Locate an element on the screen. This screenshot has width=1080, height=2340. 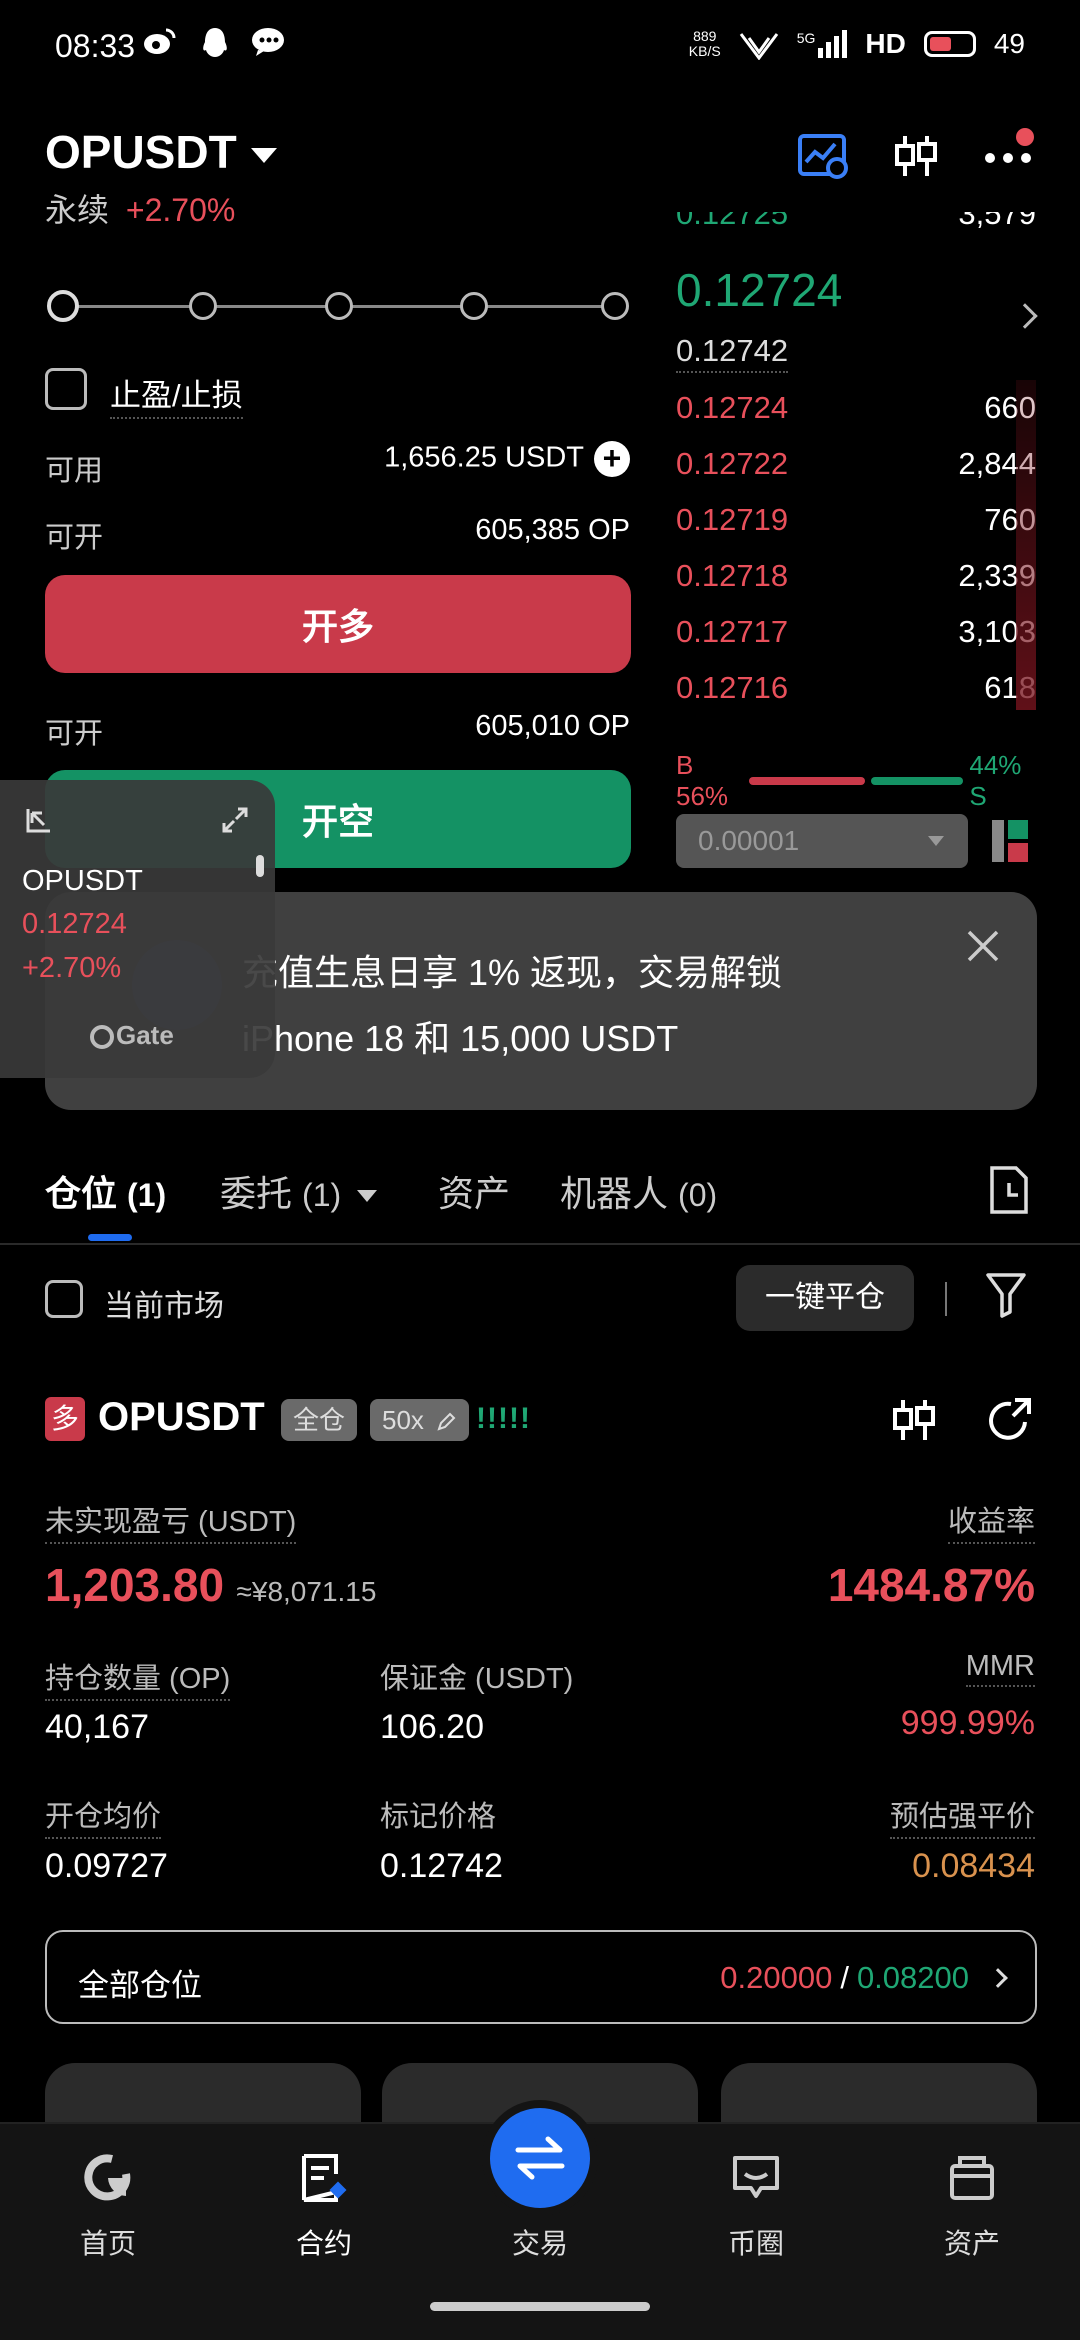
orderbook-price: 0.12719 is located at coordinates (732, 519).